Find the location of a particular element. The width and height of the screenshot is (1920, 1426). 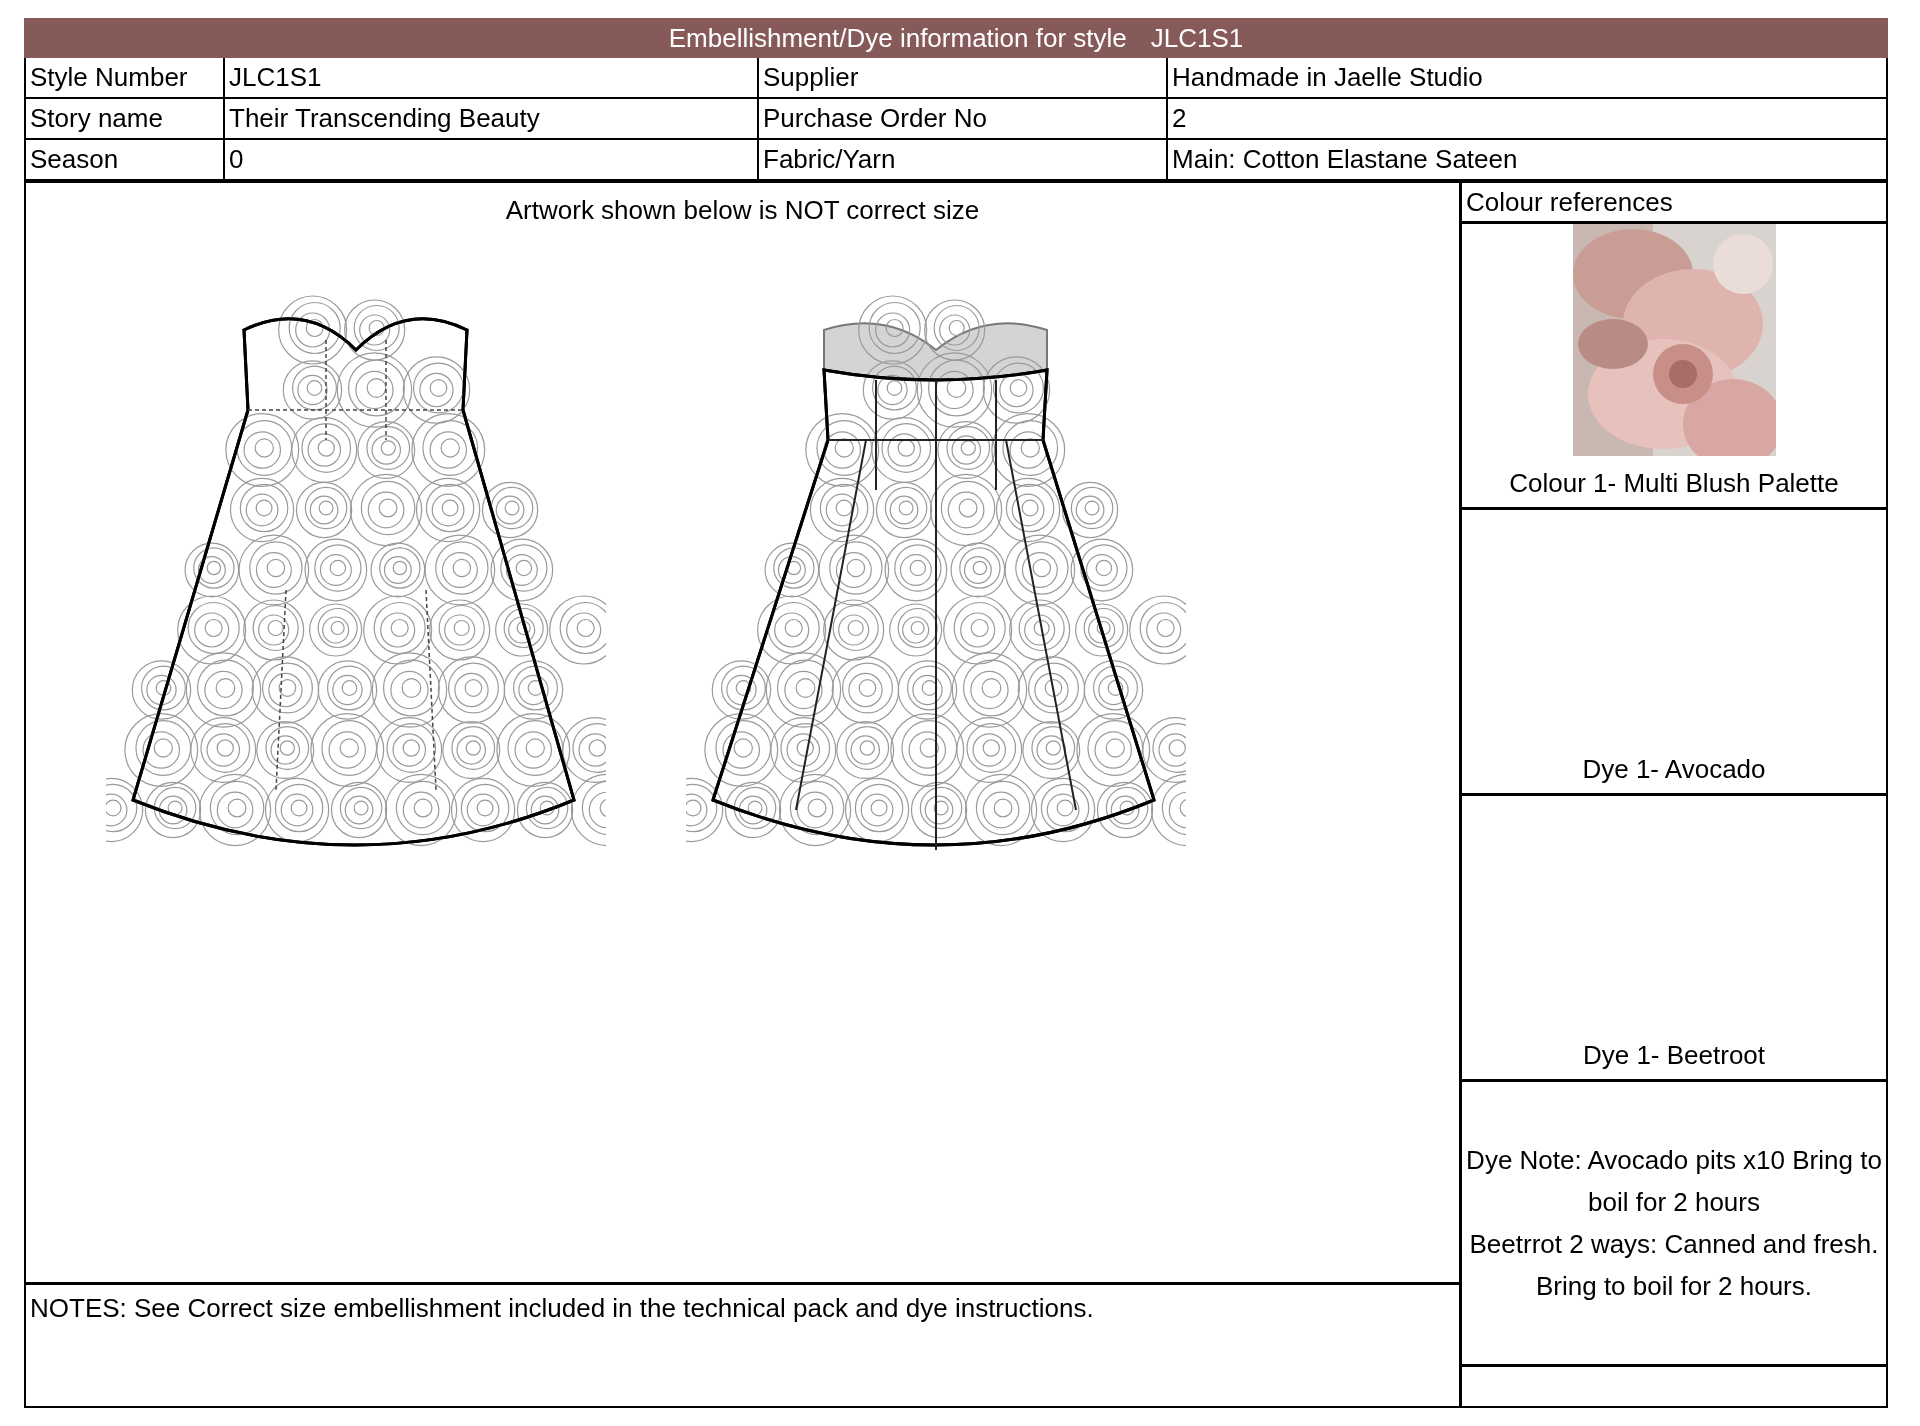

row-value: Handmade in Jaelle Studio is located at coordinates (1528, 77).